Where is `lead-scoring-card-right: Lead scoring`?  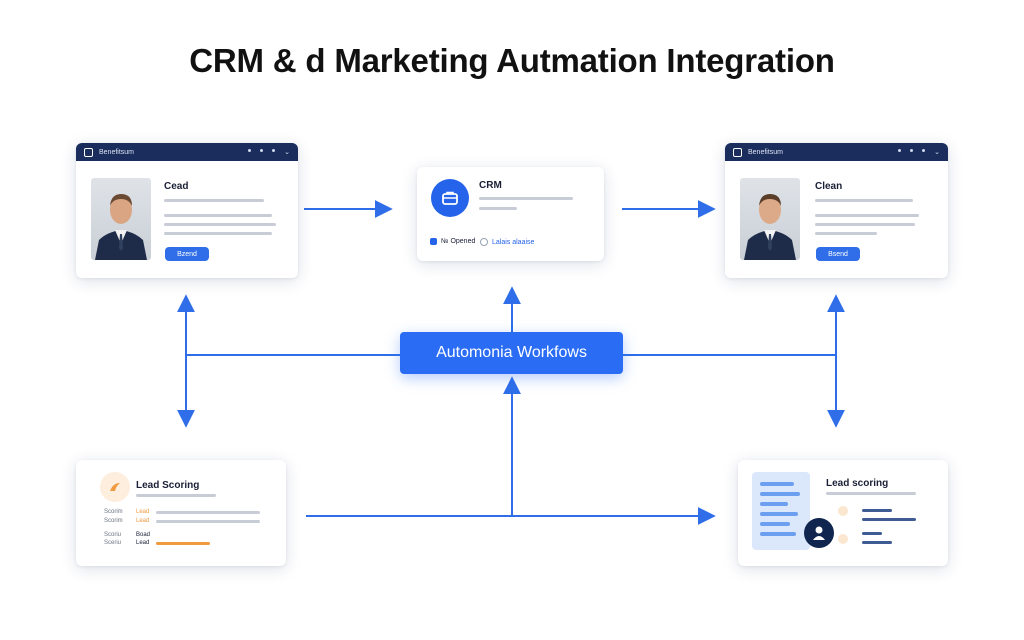 lead-scoring-card-right: Lead scoring is located at coordinates (843, 513).